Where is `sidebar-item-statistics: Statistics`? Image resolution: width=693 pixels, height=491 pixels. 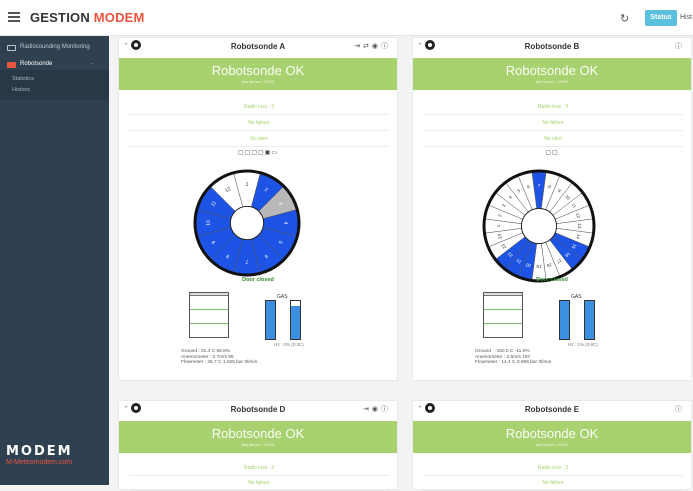 sidebar-item-statistics: Statistics is located at coordinates (23, 79).